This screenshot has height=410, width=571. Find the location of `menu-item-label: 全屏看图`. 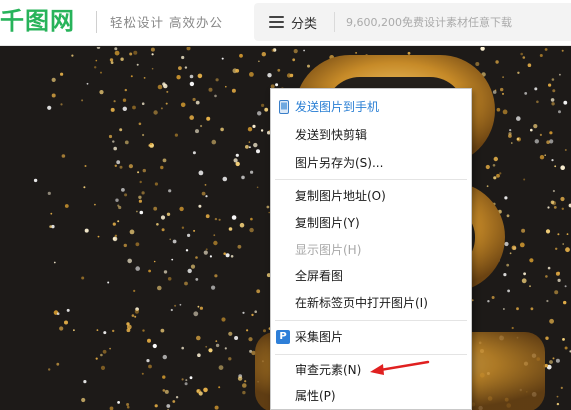

menu-item-label: 全屏看图 is located at coordinates (319, 276).